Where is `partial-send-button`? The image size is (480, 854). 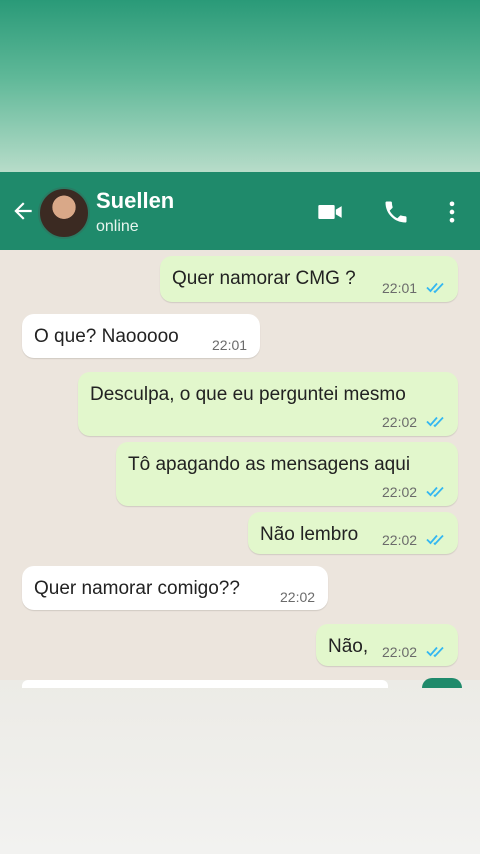
partial-send-button is located at coordinates (442, 683).